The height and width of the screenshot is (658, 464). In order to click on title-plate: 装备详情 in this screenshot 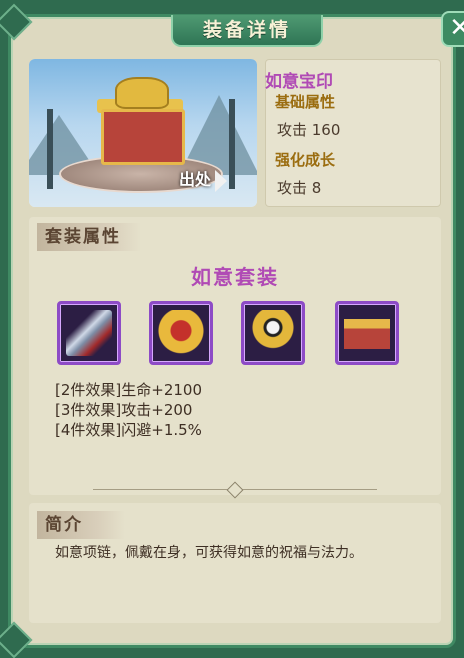, I will do `click(247, 31)`.